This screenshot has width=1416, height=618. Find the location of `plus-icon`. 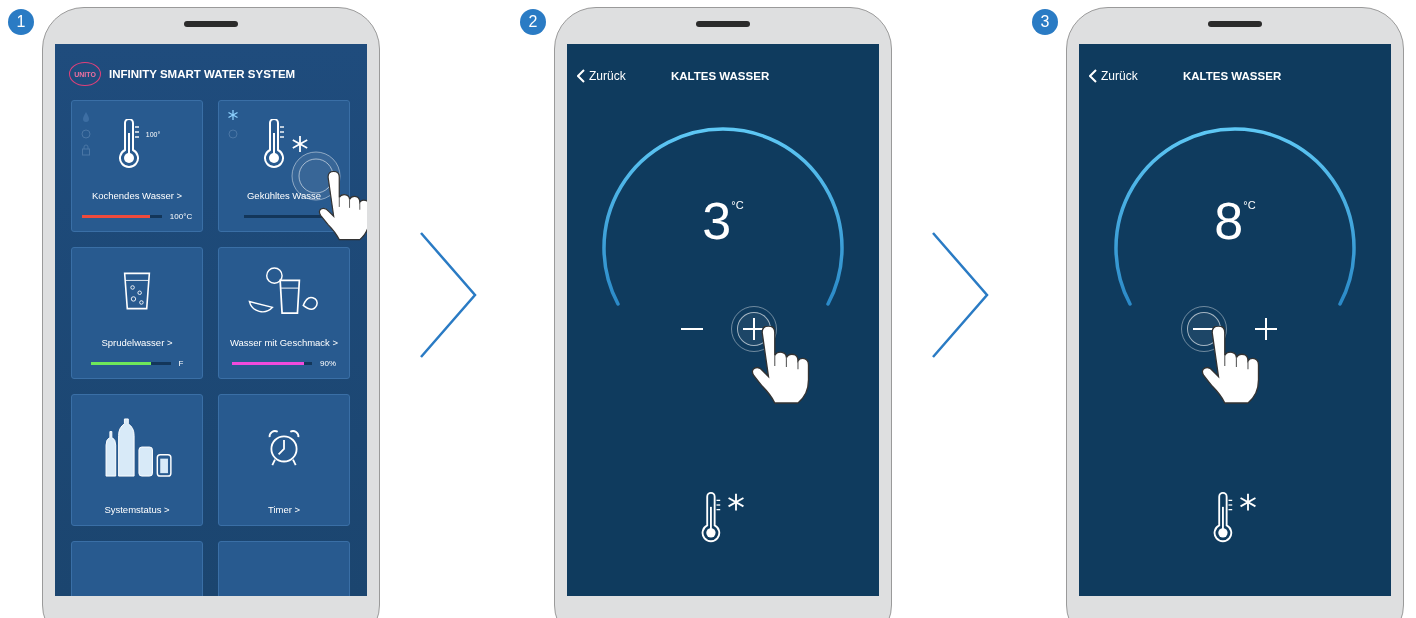

plus-icon is located at coordinates (1266, 329).